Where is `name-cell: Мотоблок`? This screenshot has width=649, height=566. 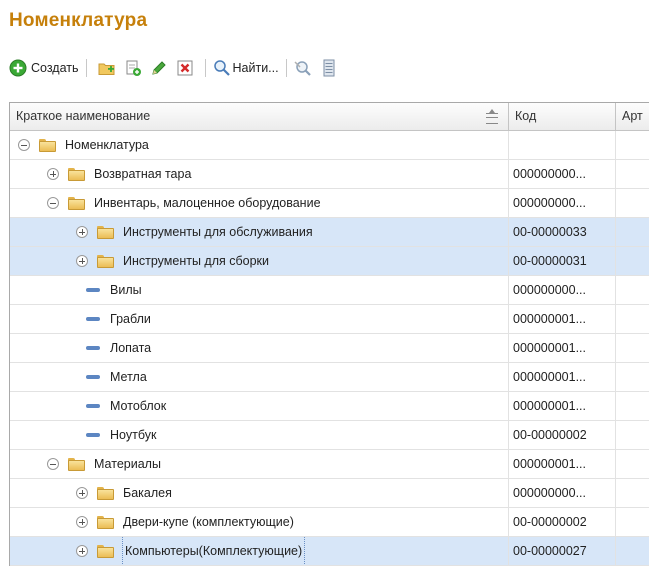
name-cell: Мотоблок is located at coordinates (259, 406).